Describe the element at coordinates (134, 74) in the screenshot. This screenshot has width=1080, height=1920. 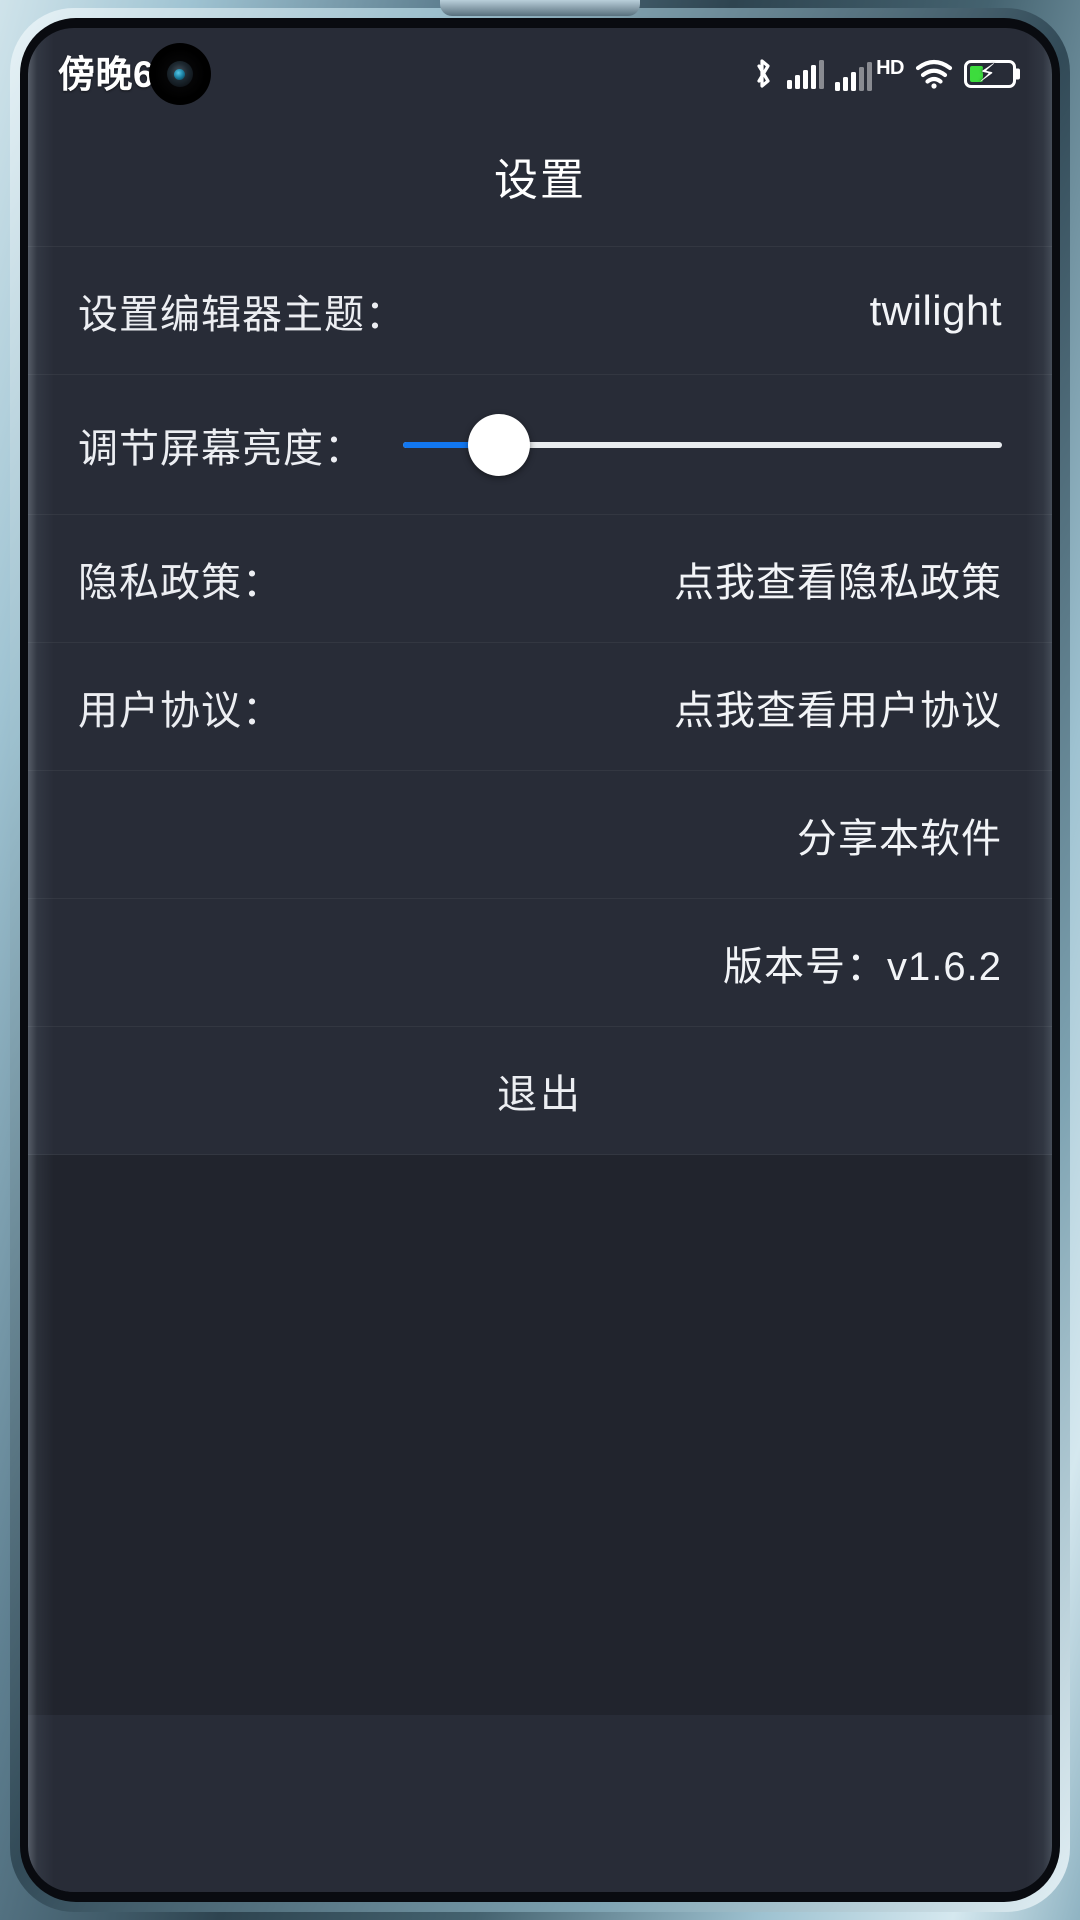
I see `status-bar-left: 傍晚6:` at that location.